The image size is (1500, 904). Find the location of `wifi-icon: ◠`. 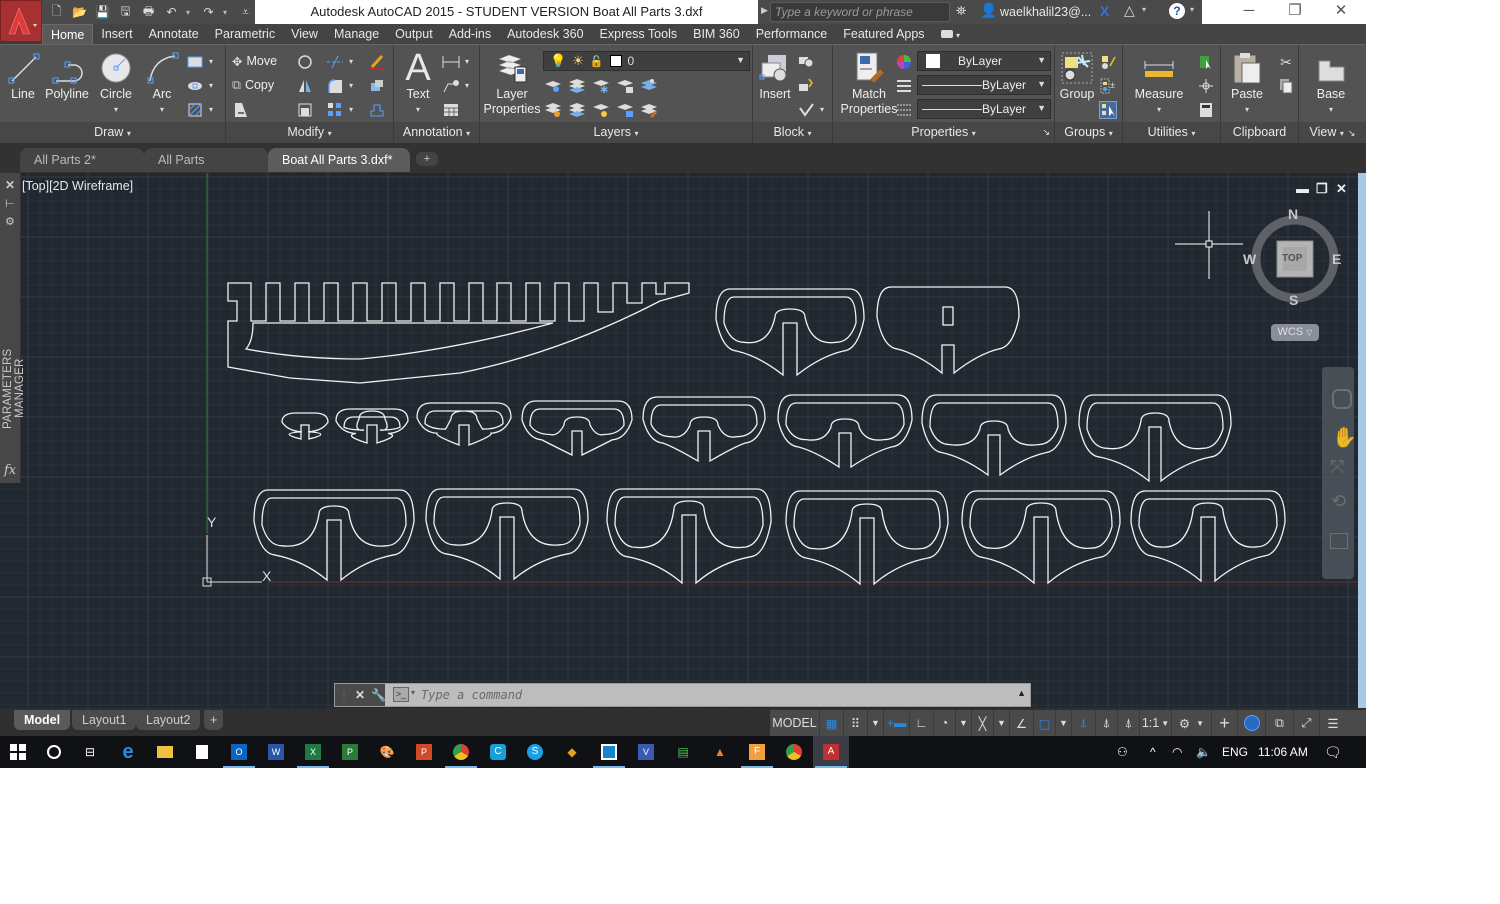

wifi-icon: ◠ is located at coordinates (1177, 752).